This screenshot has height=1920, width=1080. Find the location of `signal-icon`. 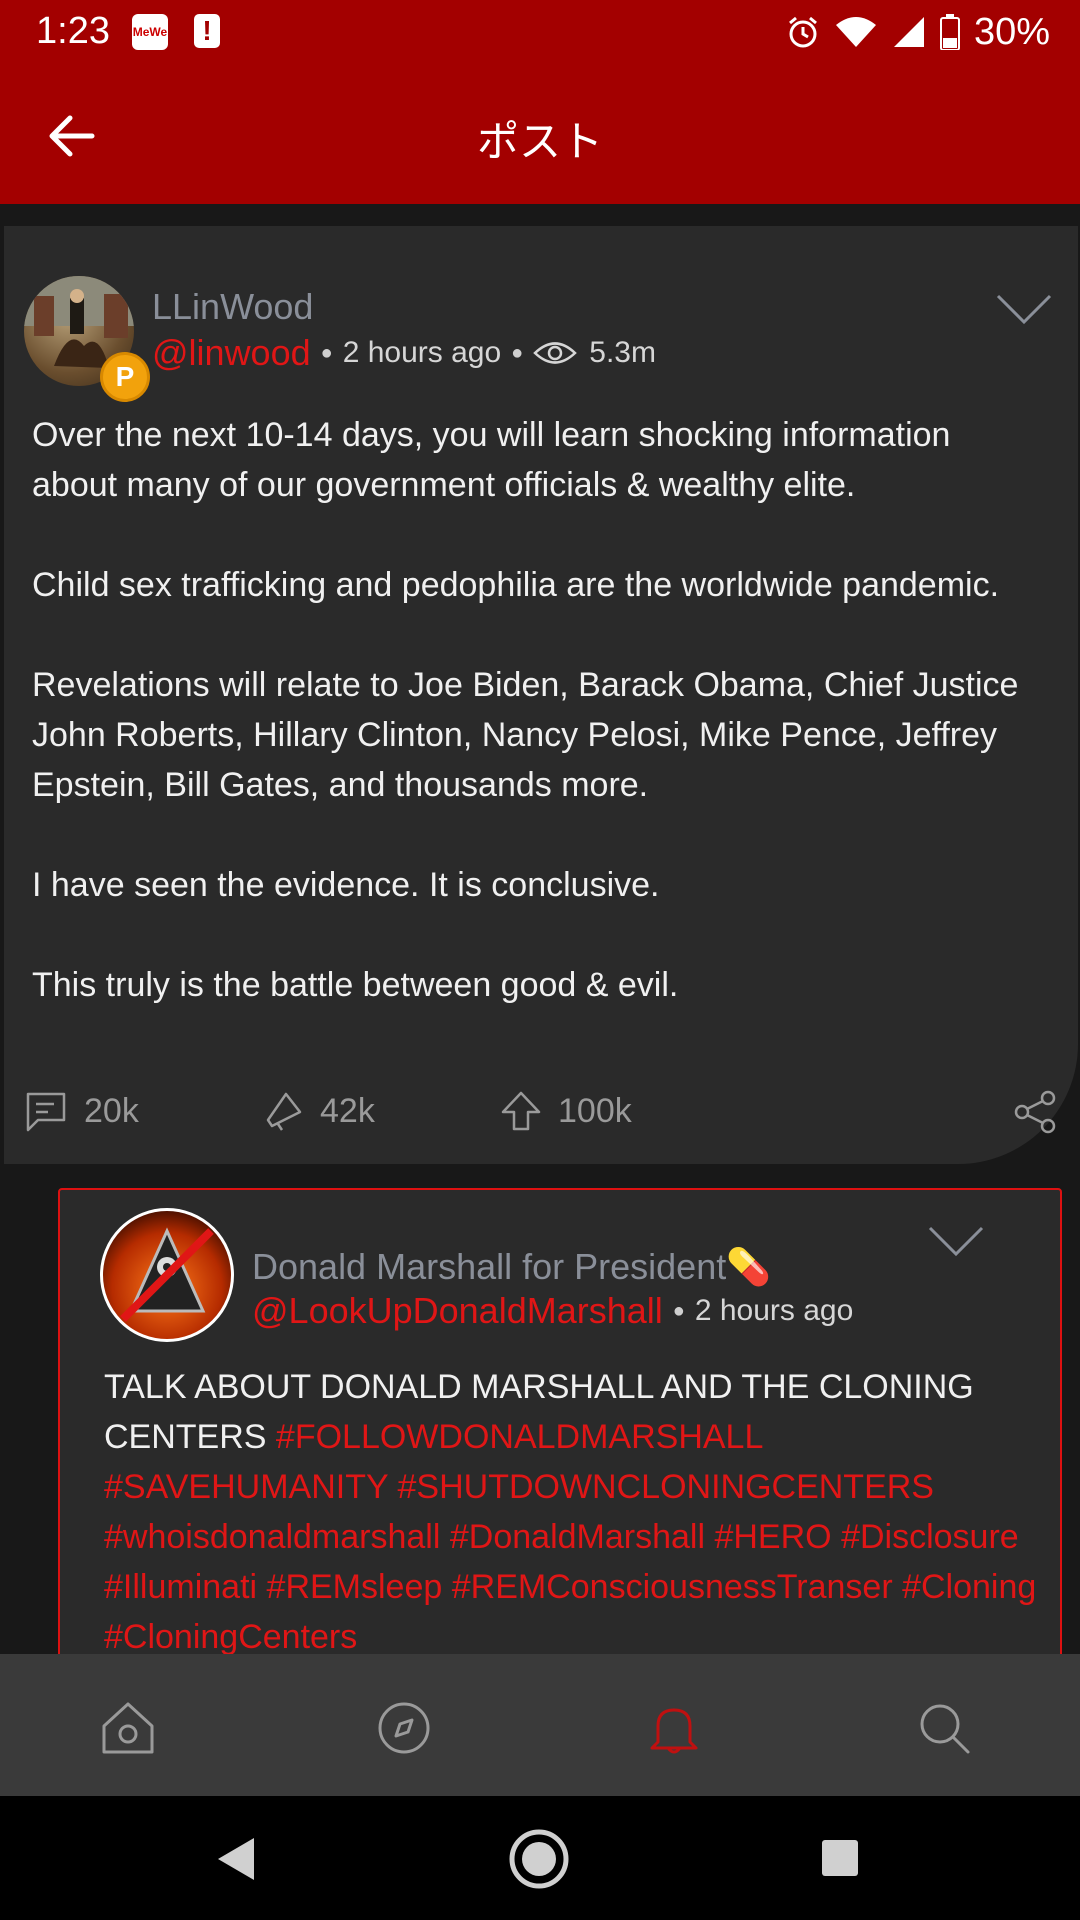

signal-icon is located at coordinates (908, 32).